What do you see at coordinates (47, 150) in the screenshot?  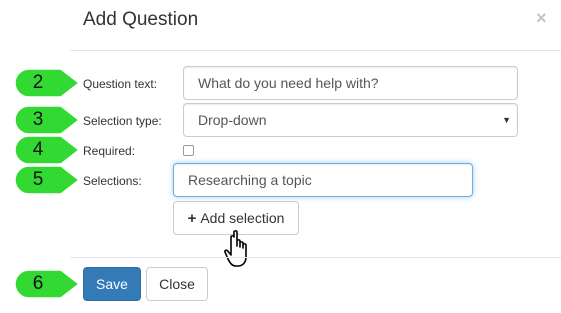 I see `callout-4: 4` at bounding box center [47, 150].